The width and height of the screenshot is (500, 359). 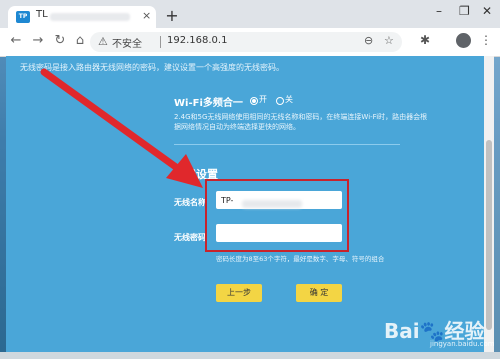 I want to click on baidu-watermark-url: jingyan.baidu.com, so click(x=462, y=344).